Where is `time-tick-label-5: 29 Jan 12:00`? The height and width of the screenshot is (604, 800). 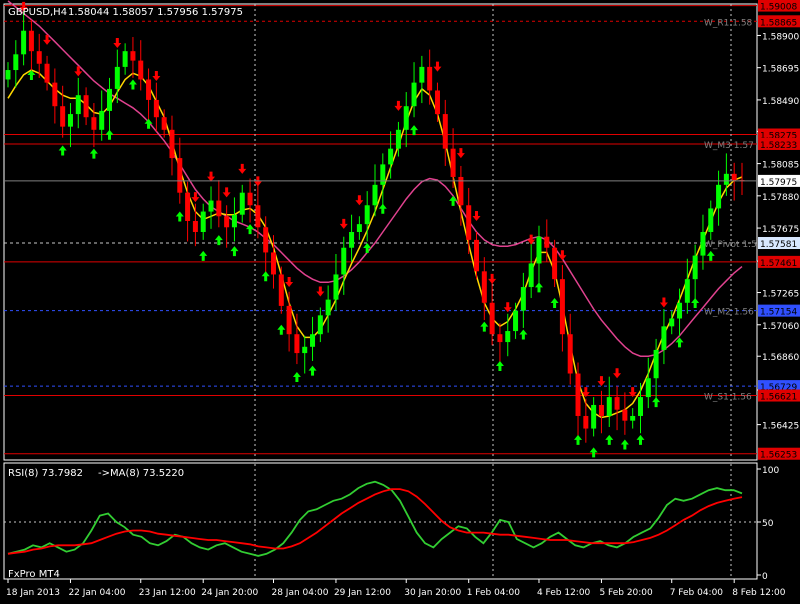
time-tick-label-5: 29 Jan 12:00 is located at coordinates (362, 593).